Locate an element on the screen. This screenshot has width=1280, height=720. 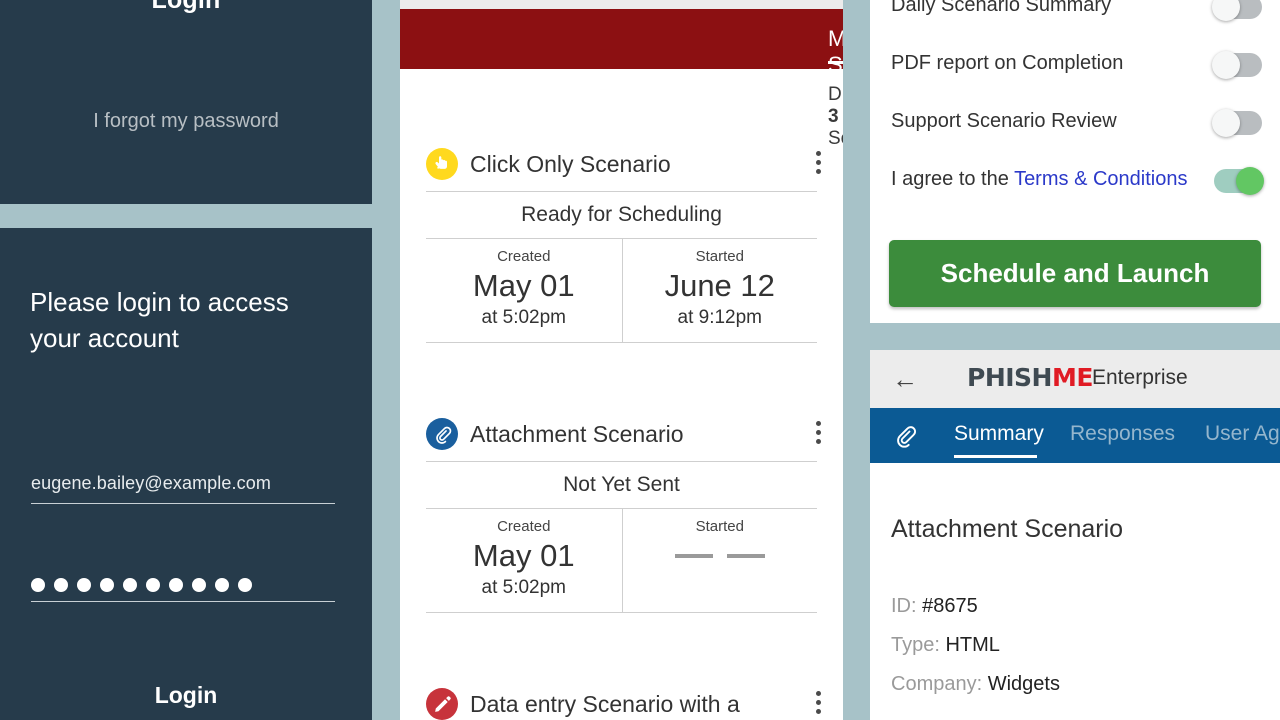
back-arrow-icon: ← is located at coordinates (905, 379).